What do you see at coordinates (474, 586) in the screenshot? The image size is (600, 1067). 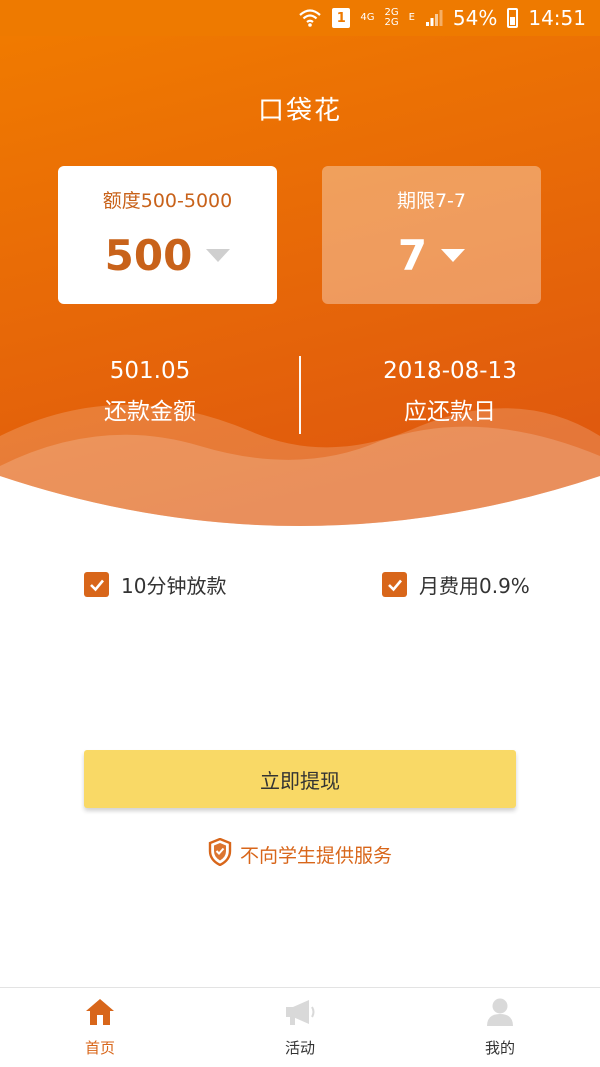 I see `feature-label: 月费用0.9%` at bounding box center [474, 586].